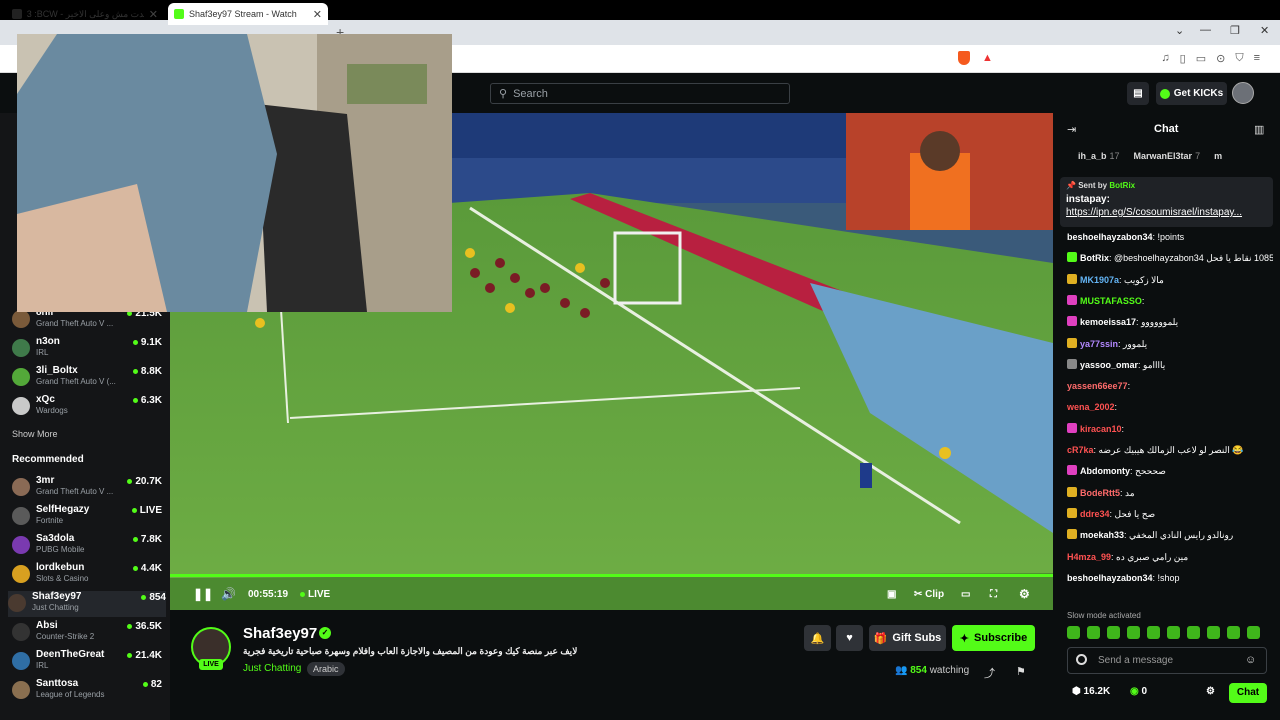 Image resolution: width=1280 pixels, height=720 pixels. I want to click on chat-username: kiracan10, so click(1101, 429).